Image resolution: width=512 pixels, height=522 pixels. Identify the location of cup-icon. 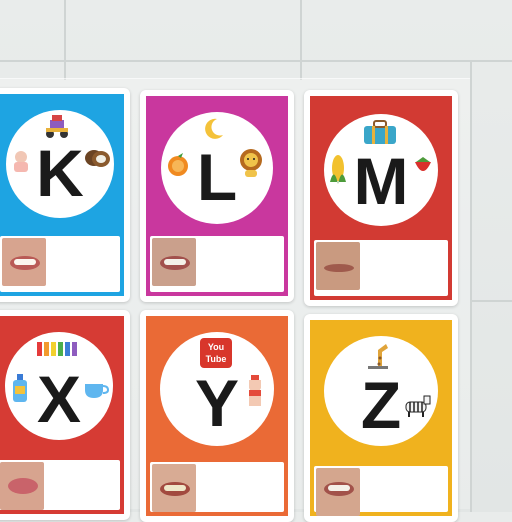
(97, 391).